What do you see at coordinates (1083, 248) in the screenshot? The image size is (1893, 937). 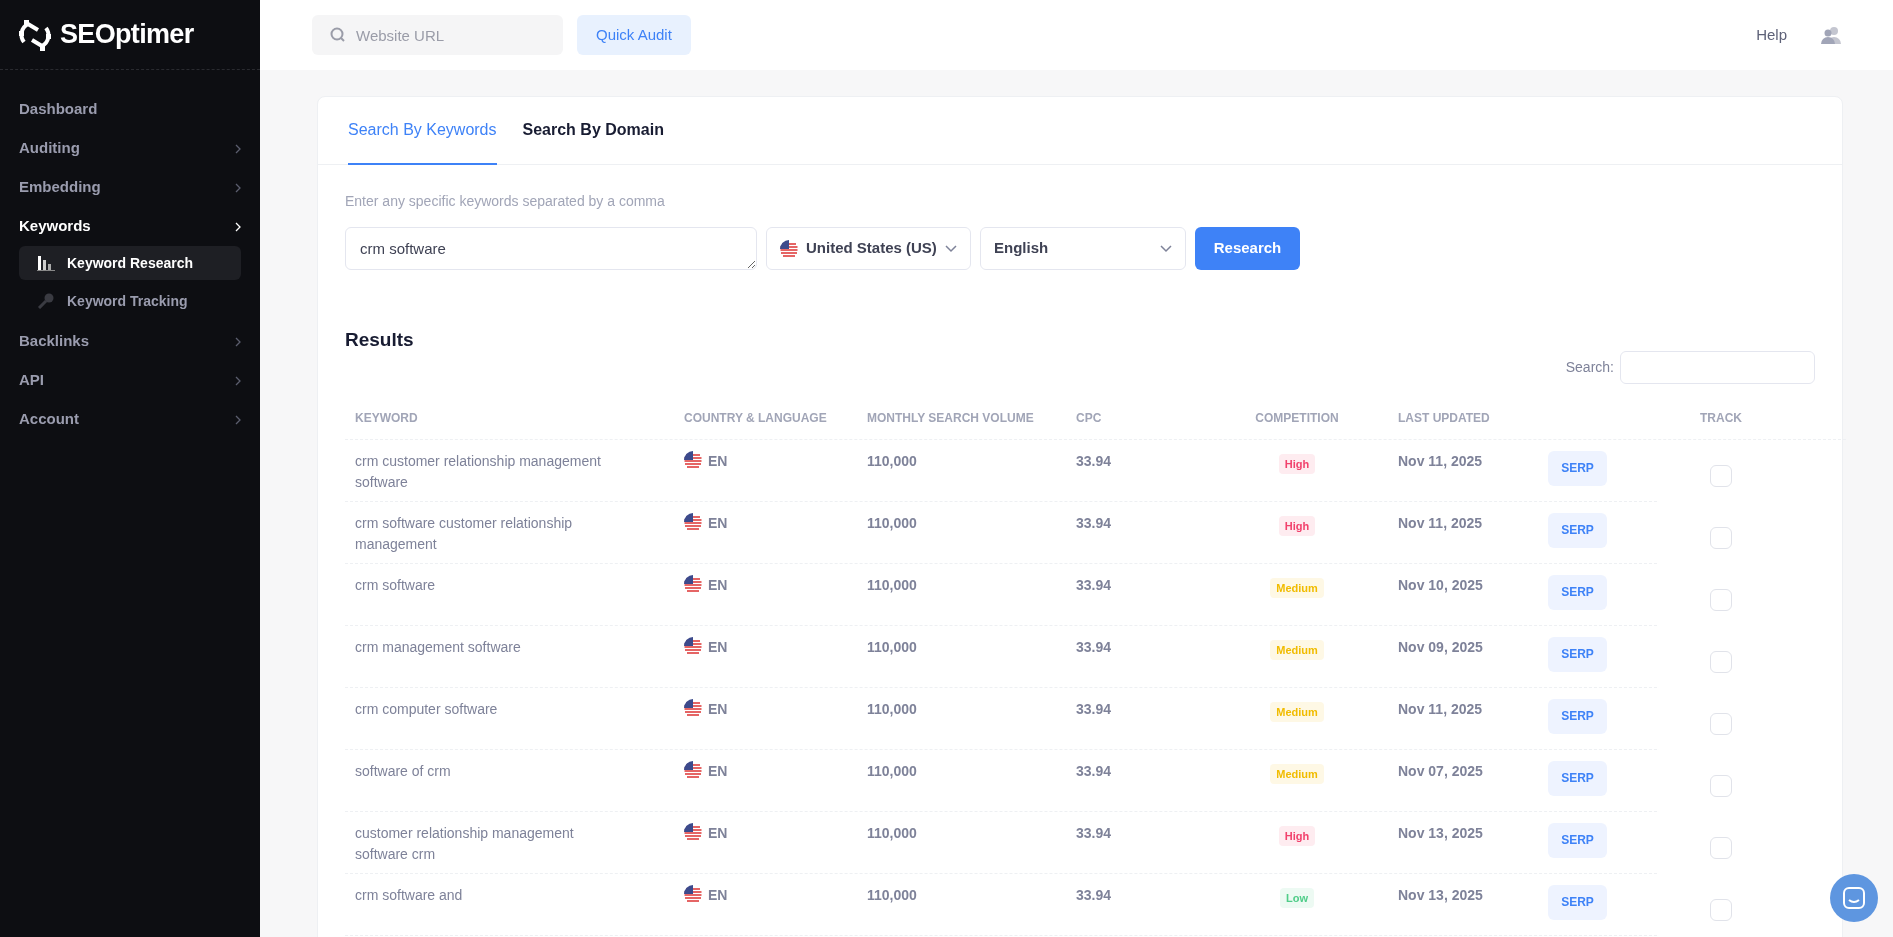 I see `language-select: English` at bounding box center [1083, 248].